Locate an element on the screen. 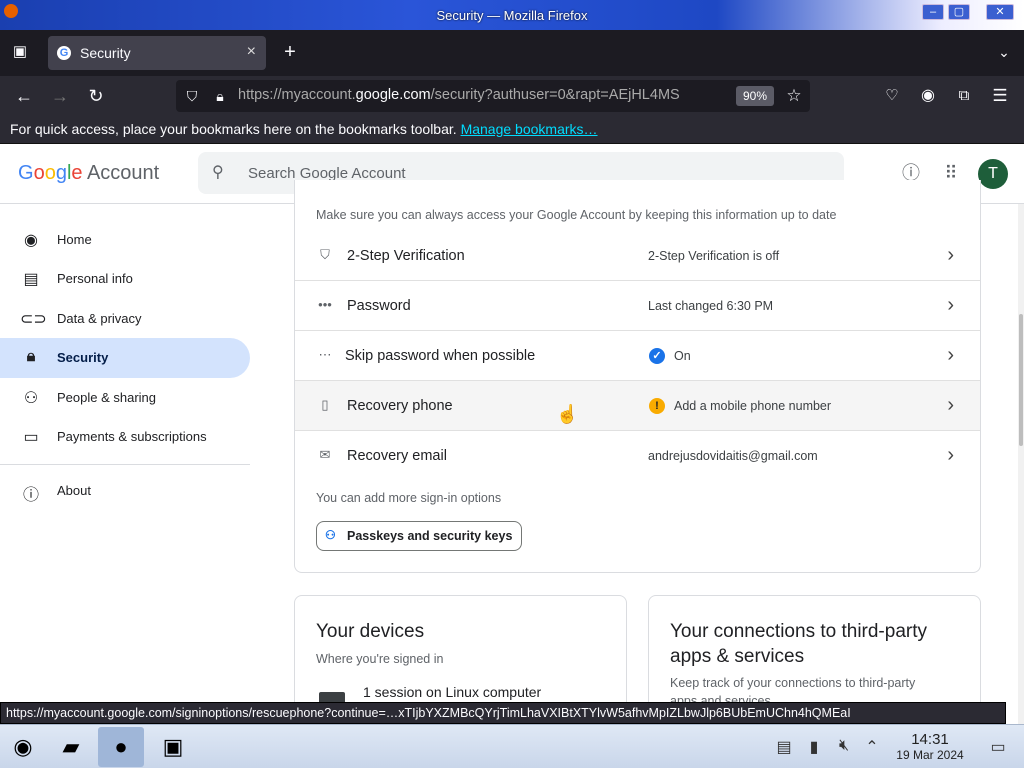 The height and width of the screenshot is (768, 1024). check-circle-icon: ✓ is located at coordinates (657, 356).